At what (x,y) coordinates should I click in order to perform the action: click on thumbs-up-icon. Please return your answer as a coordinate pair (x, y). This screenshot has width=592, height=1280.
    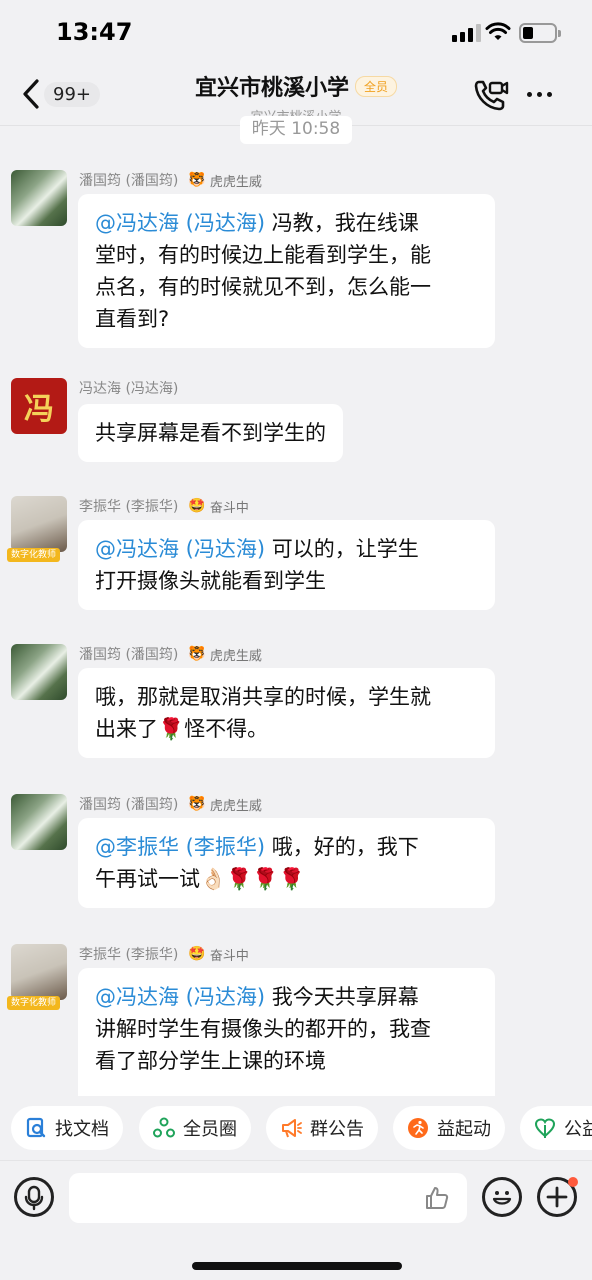
    Looking at the image, I should click on (437, 1198).